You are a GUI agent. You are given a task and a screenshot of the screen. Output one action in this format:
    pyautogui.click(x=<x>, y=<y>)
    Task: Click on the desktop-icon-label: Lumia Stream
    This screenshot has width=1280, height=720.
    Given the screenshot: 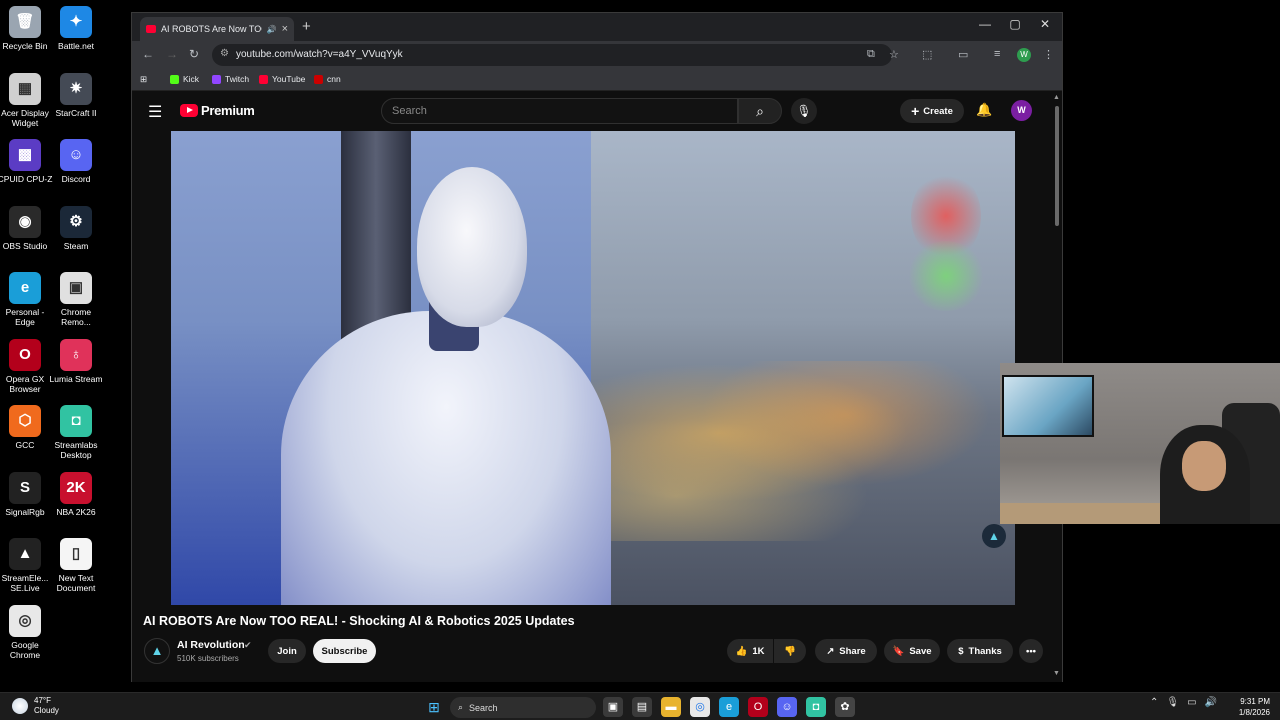 What is the action you would take?
    pyautogui.click(x=76, y=378)
    